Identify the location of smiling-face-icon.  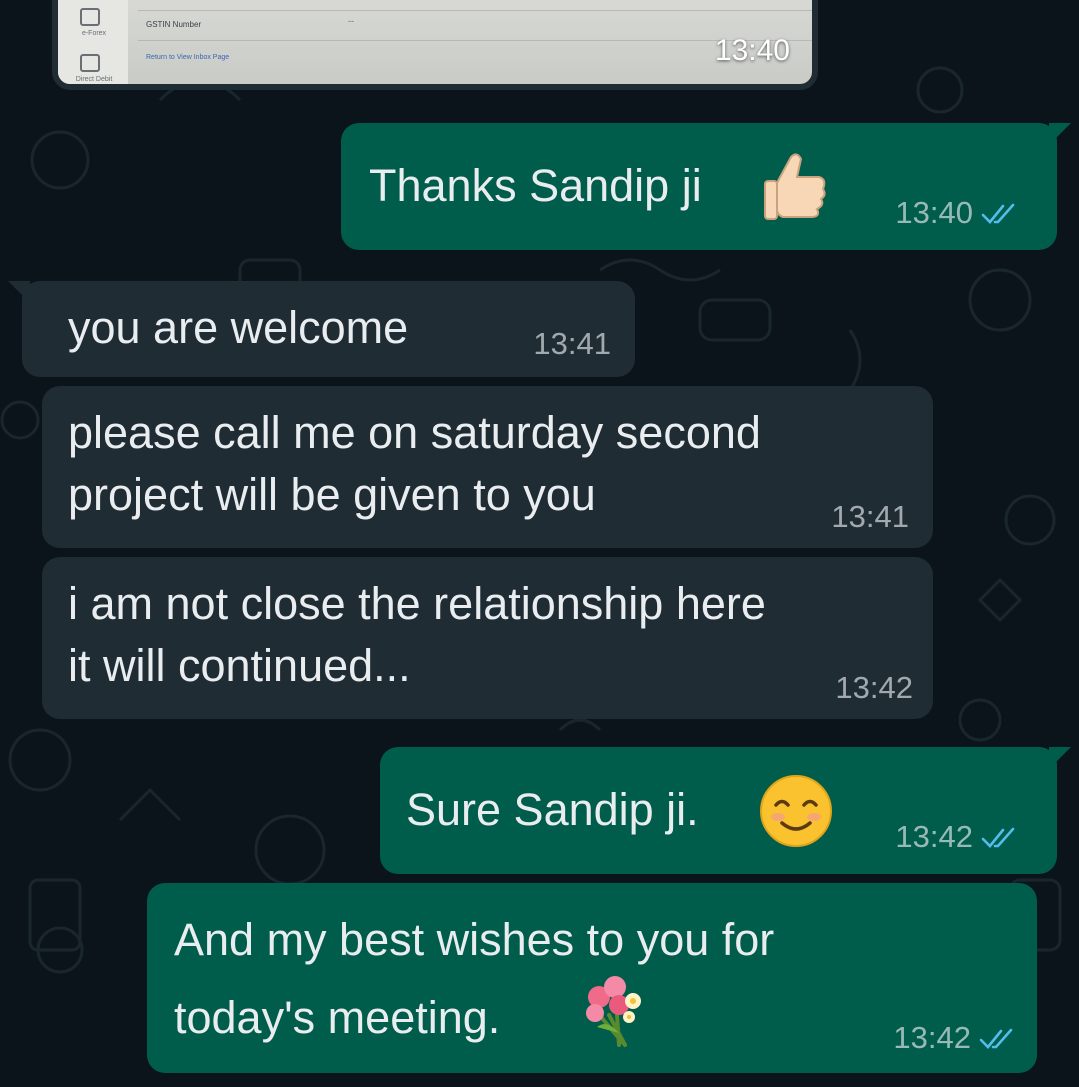
(796, 819).